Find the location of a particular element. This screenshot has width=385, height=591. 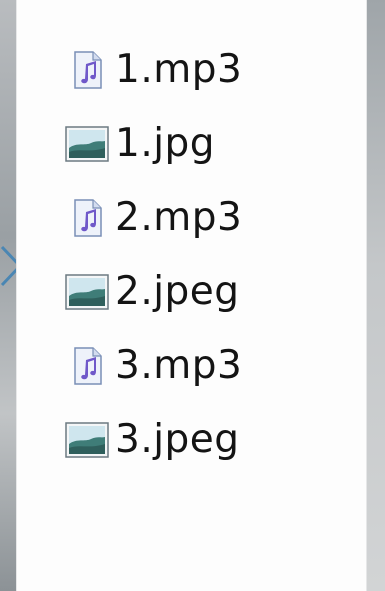

file-name: 1.jpg is located at coordinates (165, 143).